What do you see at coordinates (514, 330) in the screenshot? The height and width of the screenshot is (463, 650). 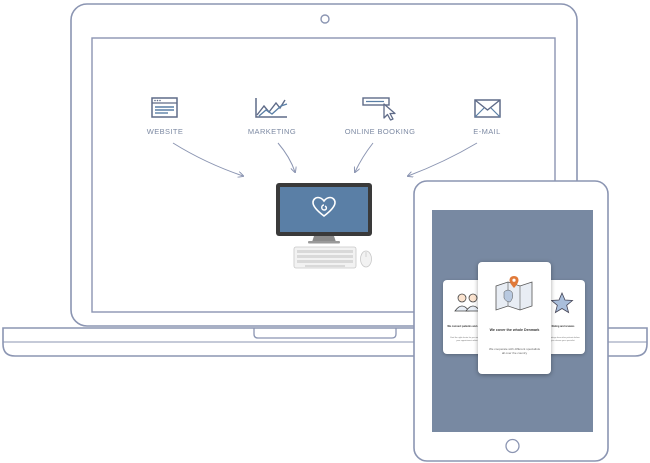 I see `card-center-title: We cover the whole Denmark` at bounding box center [514, 330].